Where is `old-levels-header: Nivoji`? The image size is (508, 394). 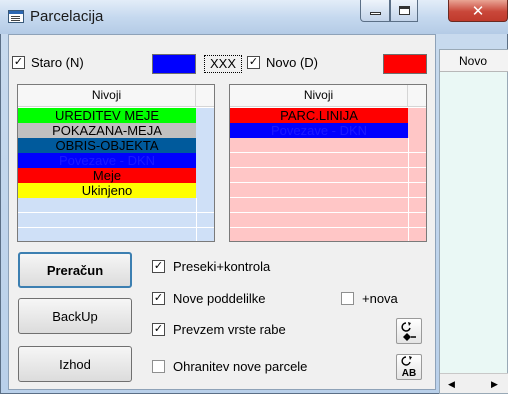 old-levels-header: Nivoji is located at coordinates (116, 96).